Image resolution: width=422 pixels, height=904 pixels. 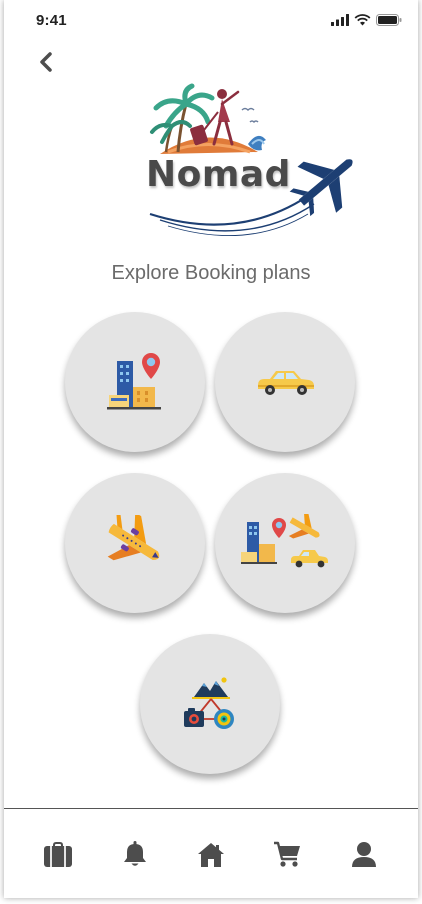 I want to click on briefcase-icon, so click(x=58, y=854).